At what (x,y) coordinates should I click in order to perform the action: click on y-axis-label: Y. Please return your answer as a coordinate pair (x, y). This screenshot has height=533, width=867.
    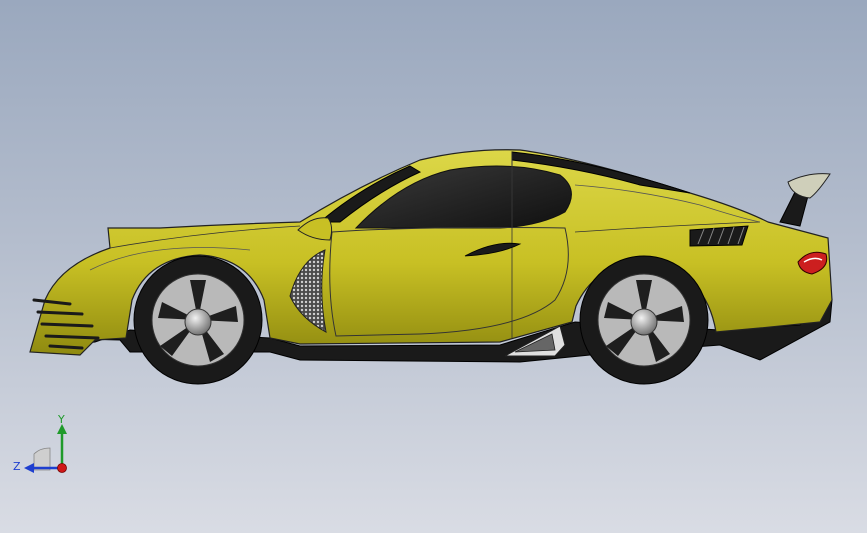
    Looking at the image, I should click on (61, 419).